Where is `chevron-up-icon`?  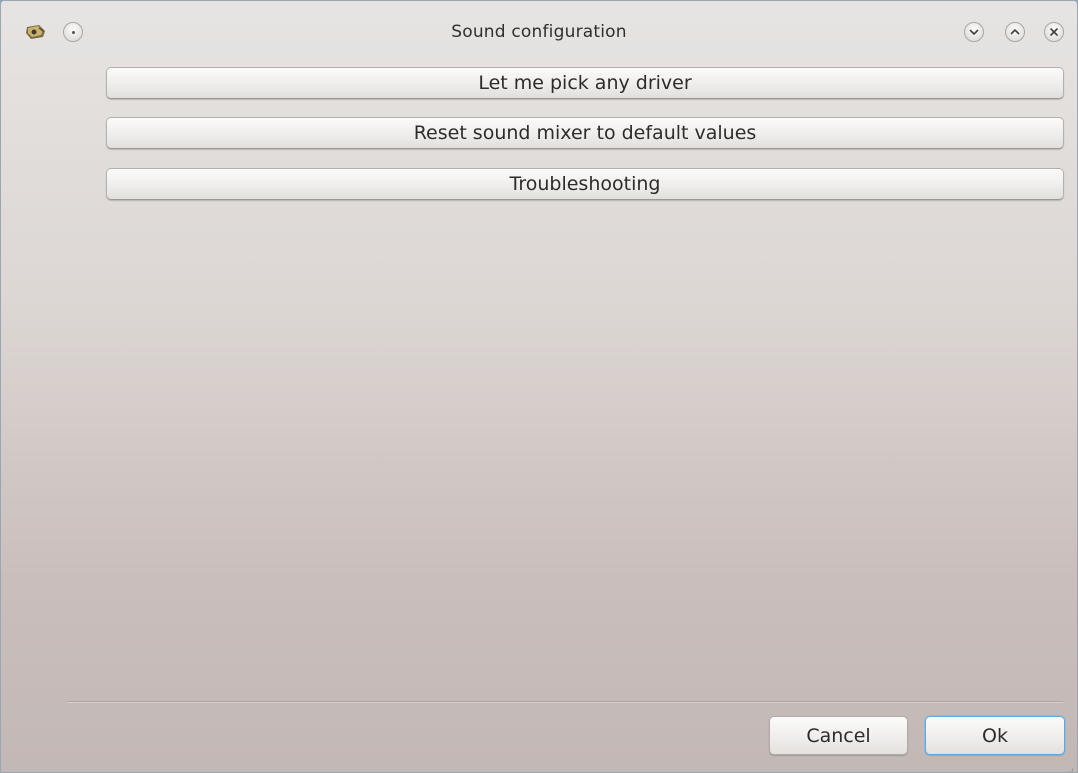 chevron-up-icon is located at coordinates (1015, 32).